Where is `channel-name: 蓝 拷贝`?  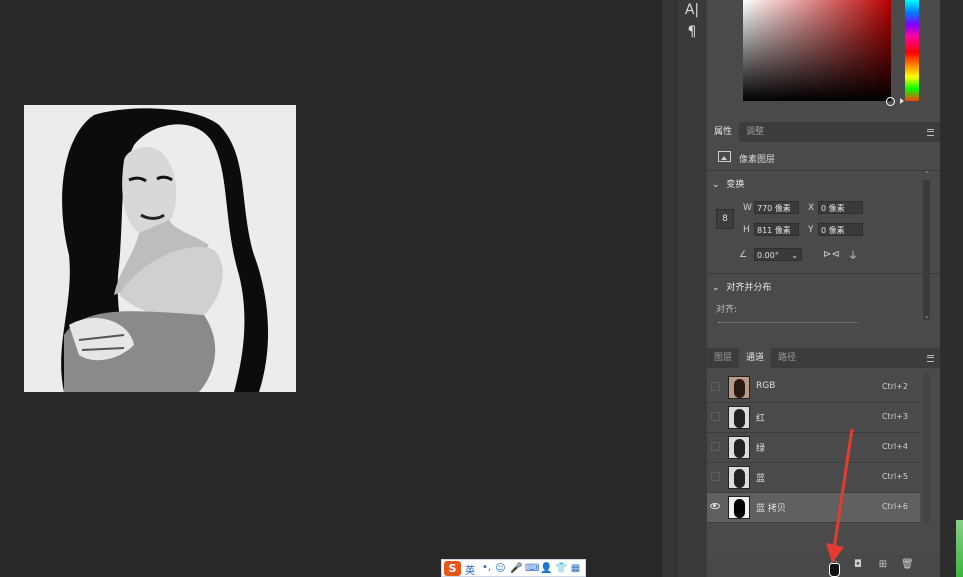
channel-name: 蓝 拷贝 is located at coordinates (771, 509).